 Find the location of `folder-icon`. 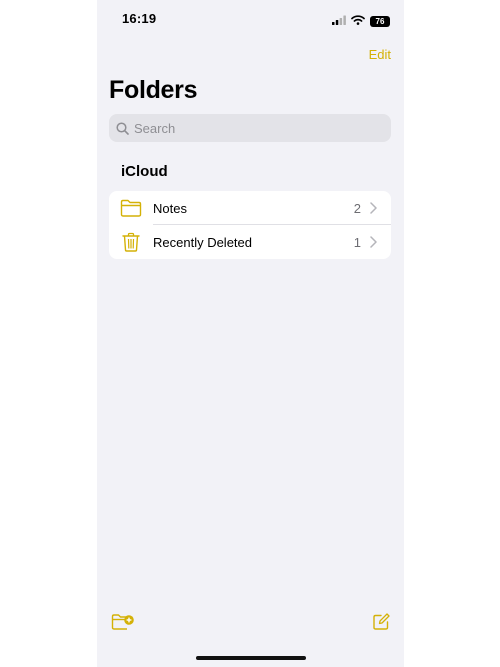

folder-icon is located at coordinates (131, 208).